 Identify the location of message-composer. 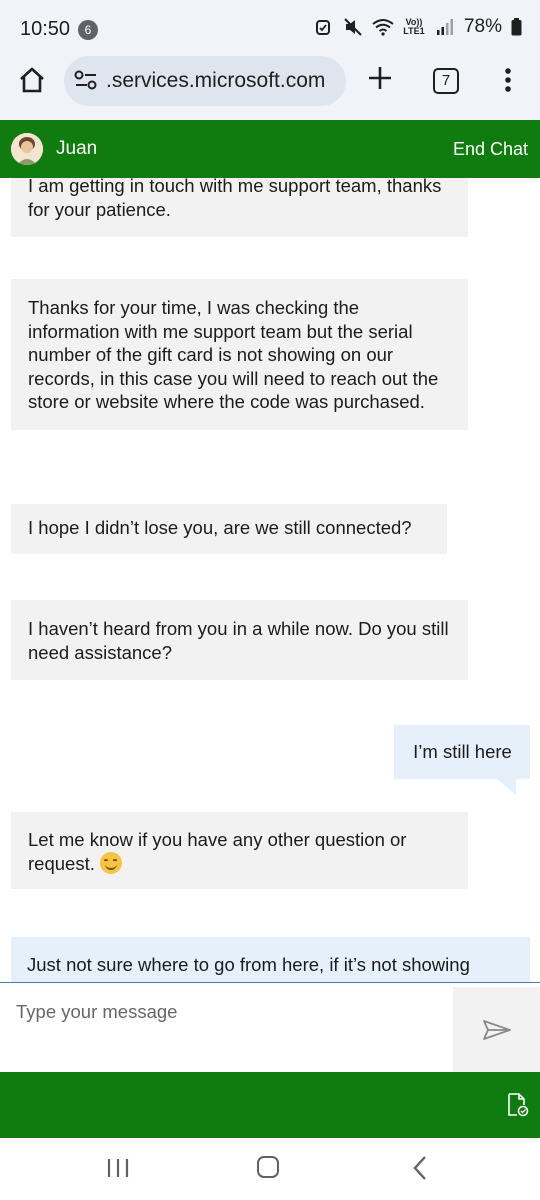
(270, 1027).